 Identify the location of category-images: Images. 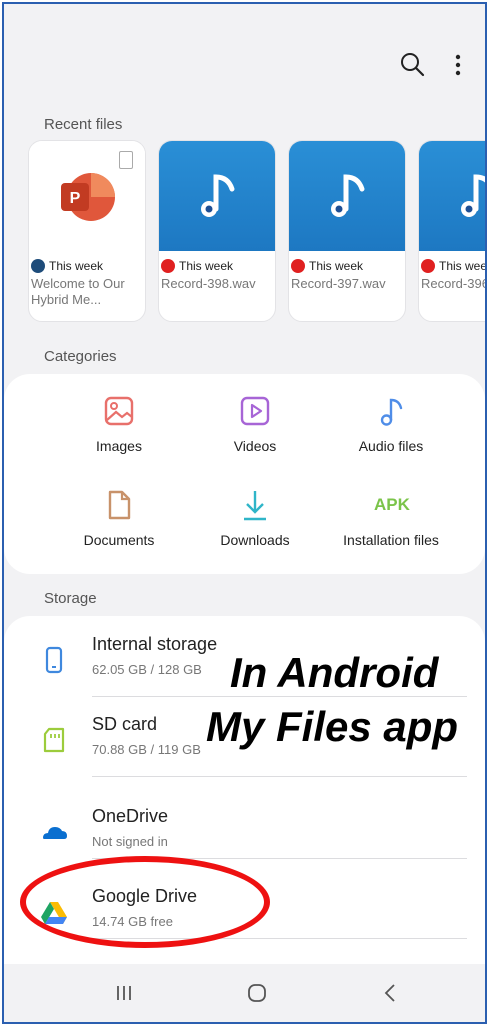
(119, 424).